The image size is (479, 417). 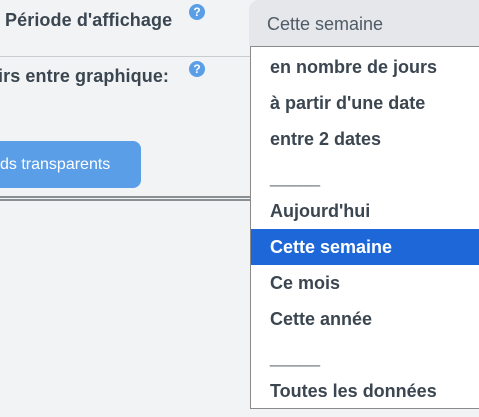 What do you see at coordinates (126, 198) in the screenshot?
I see `section-divider` at bounding box center [126, 198].